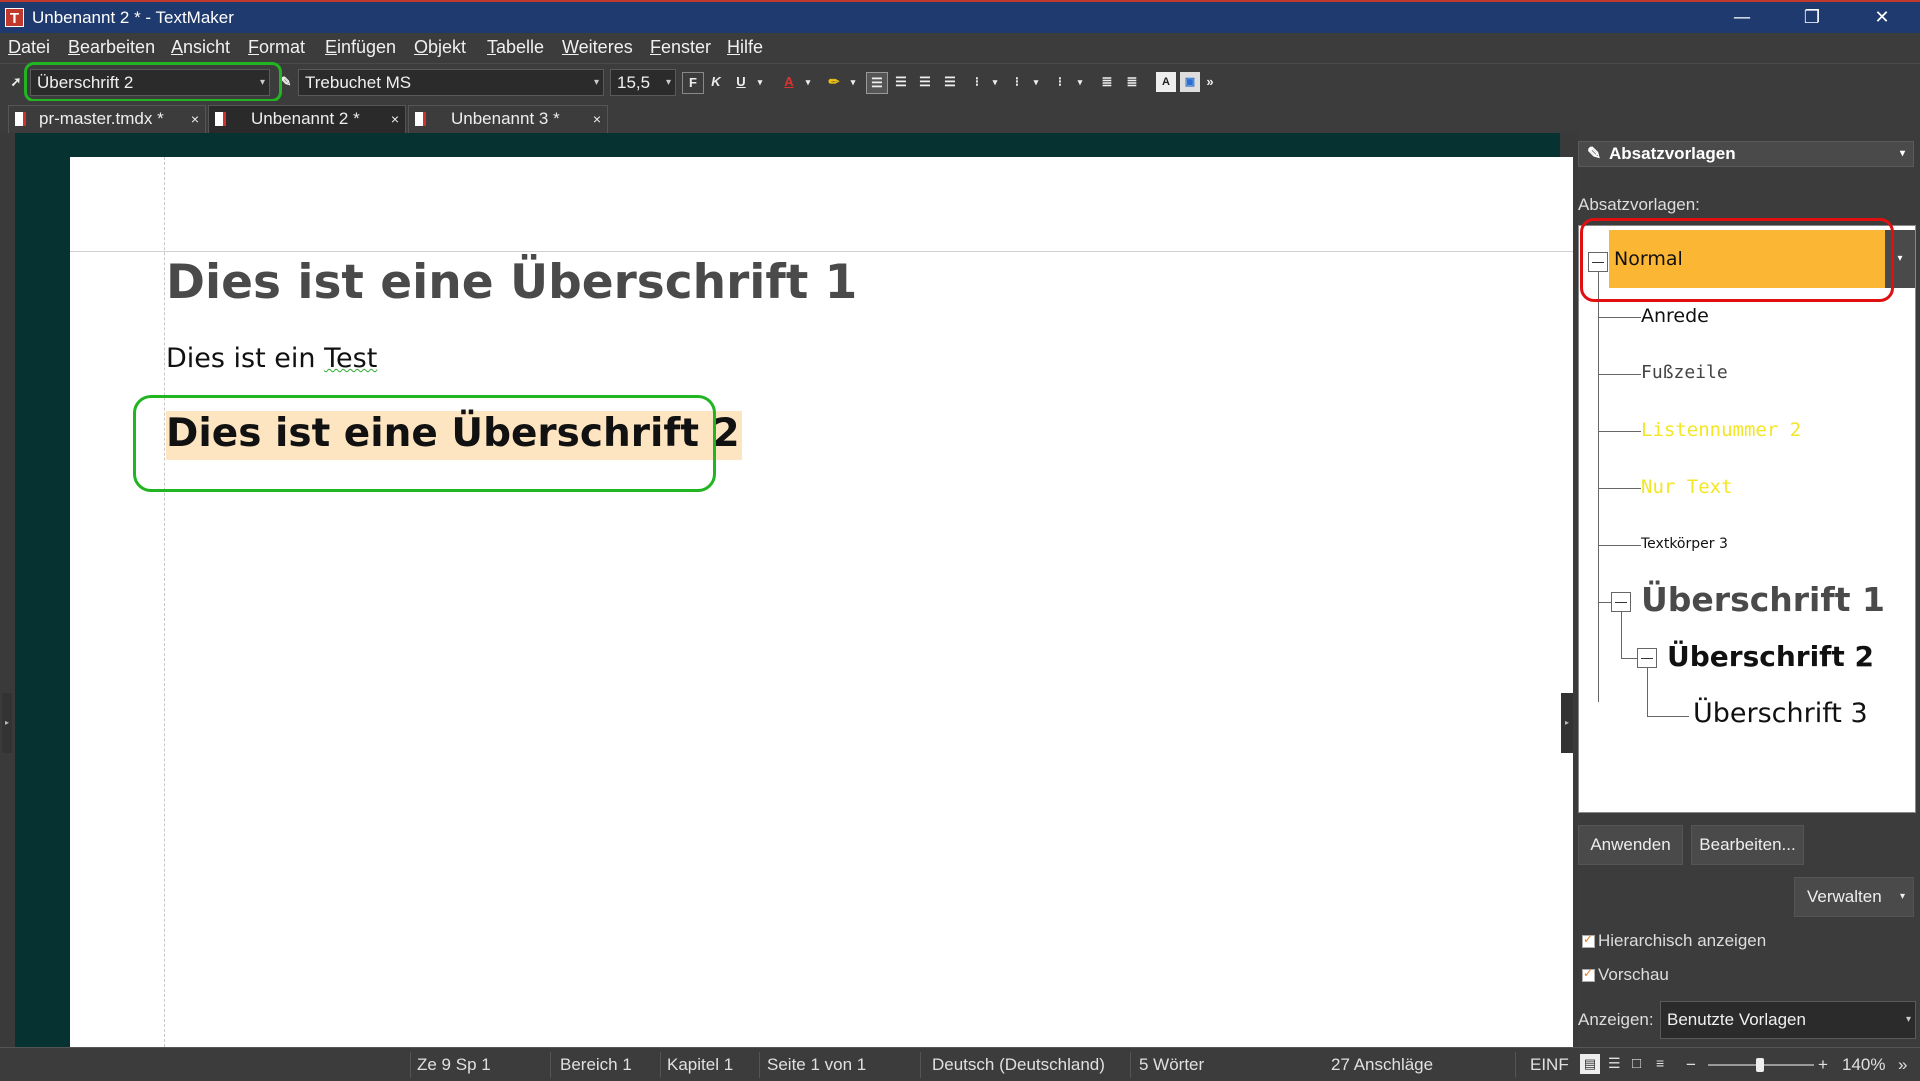 This screenshot has height=1081, width=1920. Describe the element at coordinates (1760, 1065) in the screenshot. I see `zoom-slider-handle` at that location.